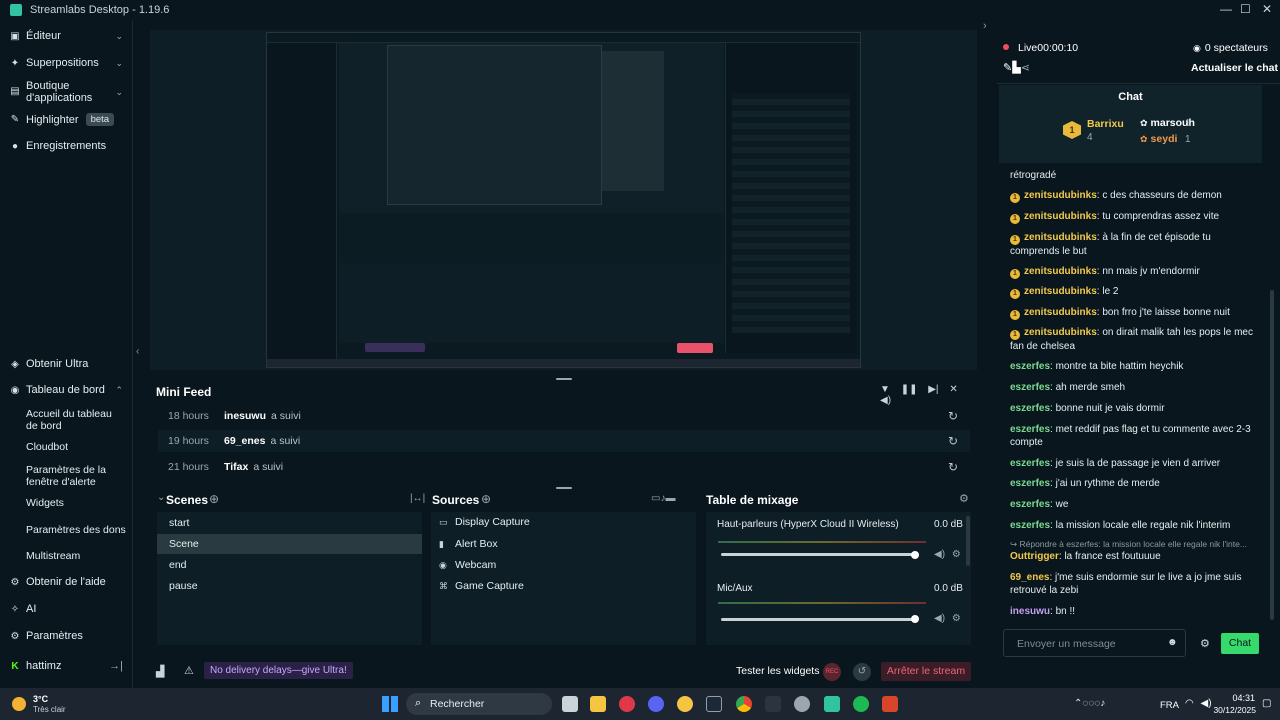 This screenshot has width=1280, height=720. What do you see at coordinates (76, 556) in the screenshot?
I see `nav-multistream: Multistream` at bounding box center [76, 556].